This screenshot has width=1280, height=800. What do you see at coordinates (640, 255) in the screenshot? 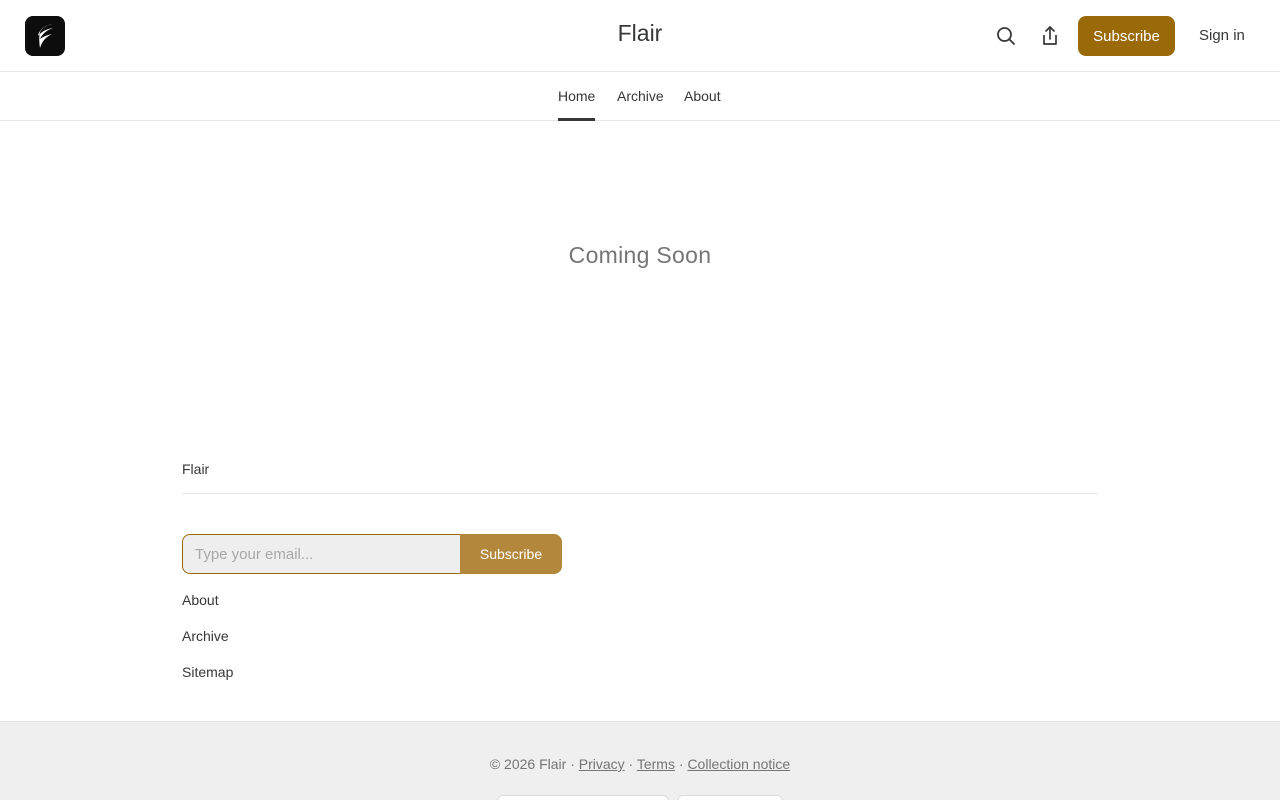
I see `coming-soon-message: Coming Soon` at bounding box center [640, 255].